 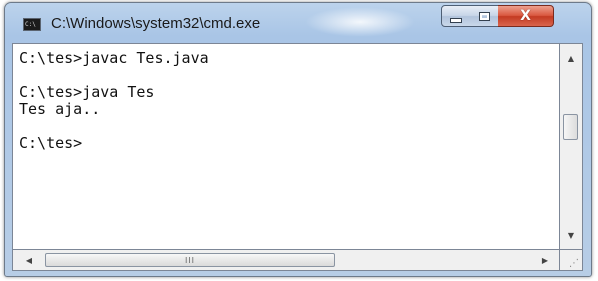 I want to click on minimize-button, so click(x=456, y=16).